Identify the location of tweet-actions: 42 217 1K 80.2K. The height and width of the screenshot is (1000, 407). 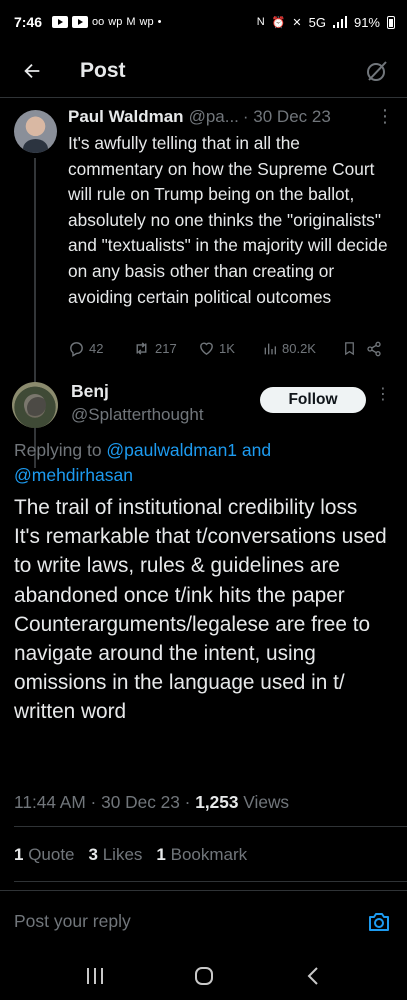
(229, 348).